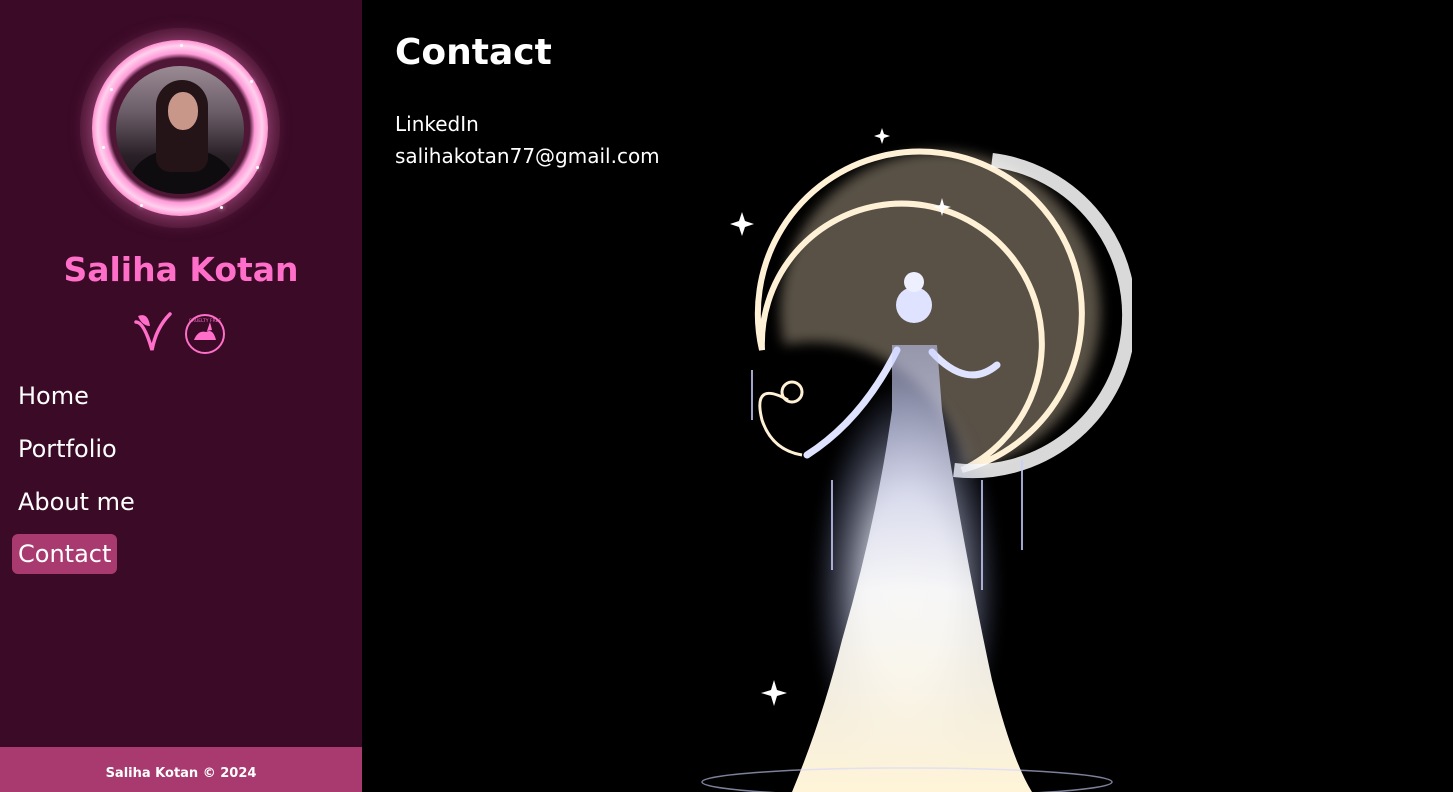 The image size is (1453, 792). Describe the element at coordinates (67, 449) in the screenshot. I see `nav-item-portfolio: Portfolio` at that location.